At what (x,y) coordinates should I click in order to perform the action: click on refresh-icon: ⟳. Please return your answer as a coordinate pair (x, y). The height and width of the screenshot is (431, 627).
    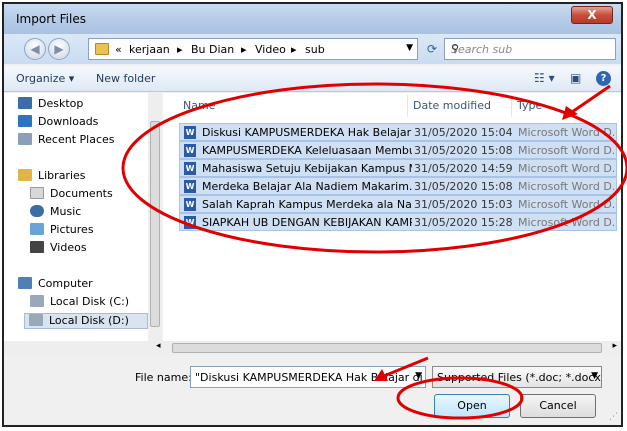
    Looking at the image, I should click on (432, 49).